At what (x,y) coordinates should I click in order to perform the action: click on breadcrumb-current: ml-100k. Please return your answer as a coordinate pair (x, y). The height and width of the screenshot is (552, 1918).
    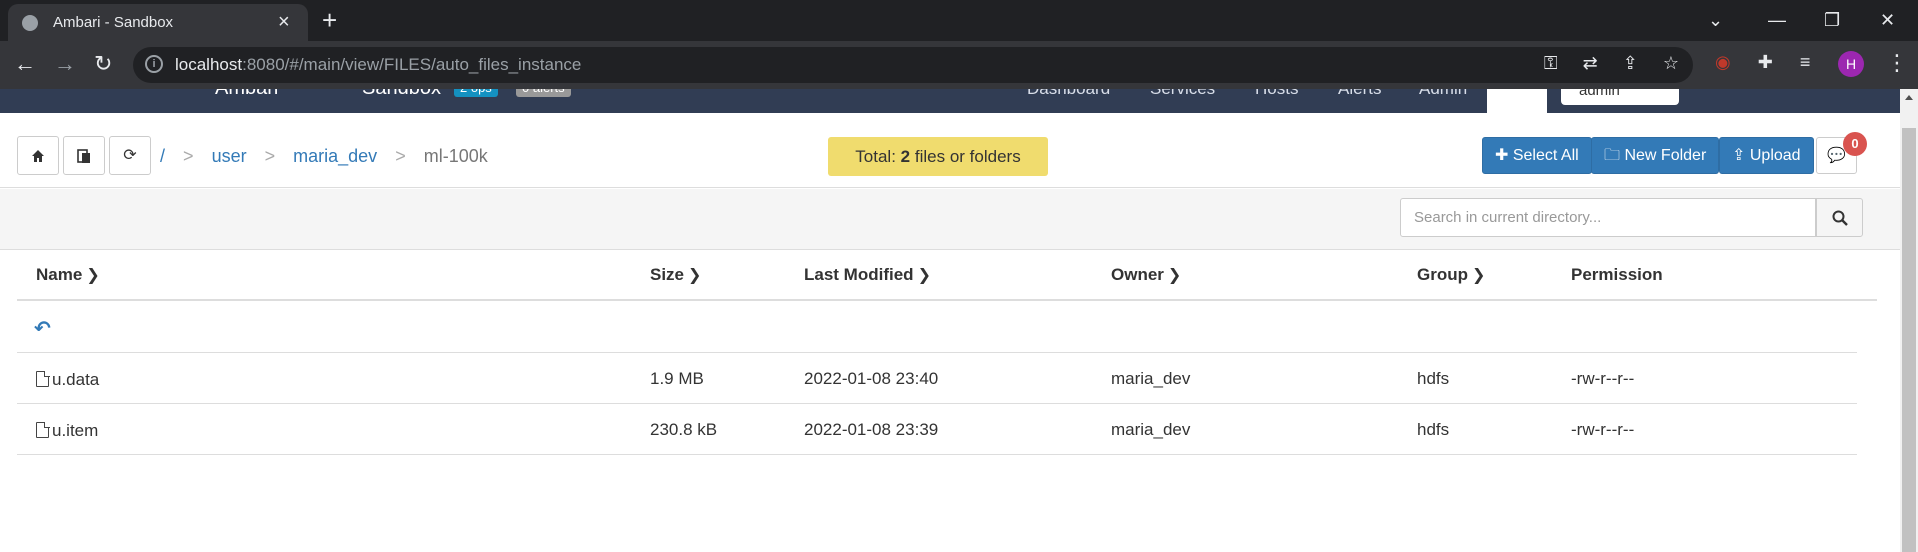
    Looking at the image, I should click on (455, 156).